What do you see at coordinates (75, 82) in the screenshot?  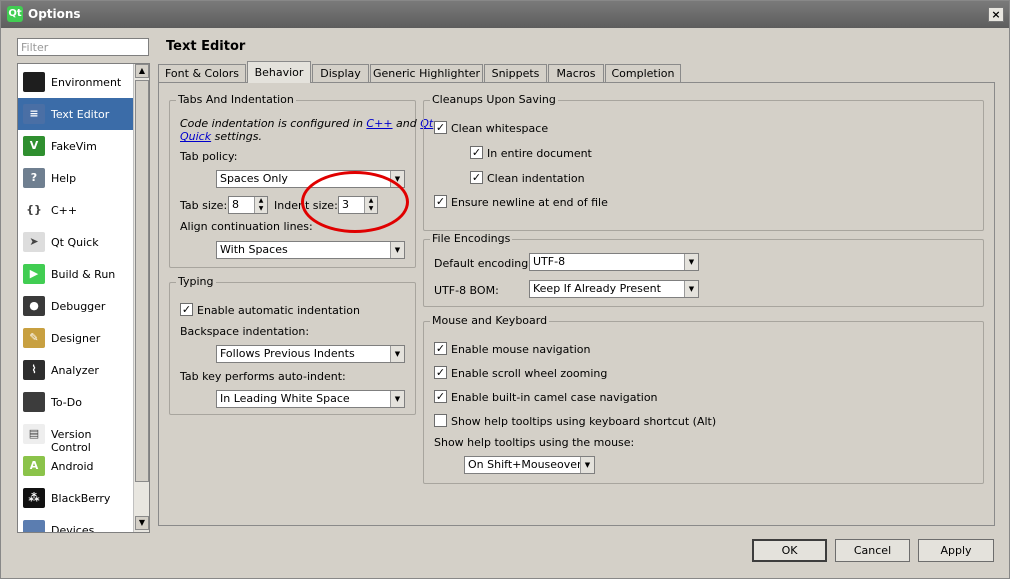 I see `sidebar-item-environment: Environment` at bounding box center [75, 82].